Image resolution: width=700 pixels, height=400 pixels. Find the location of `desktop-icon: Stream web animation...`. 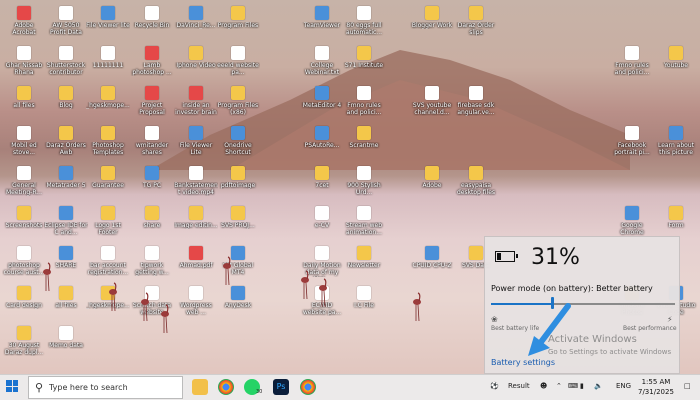

desktop-icon: Stream web animation... is located at coordinates (364, 224).